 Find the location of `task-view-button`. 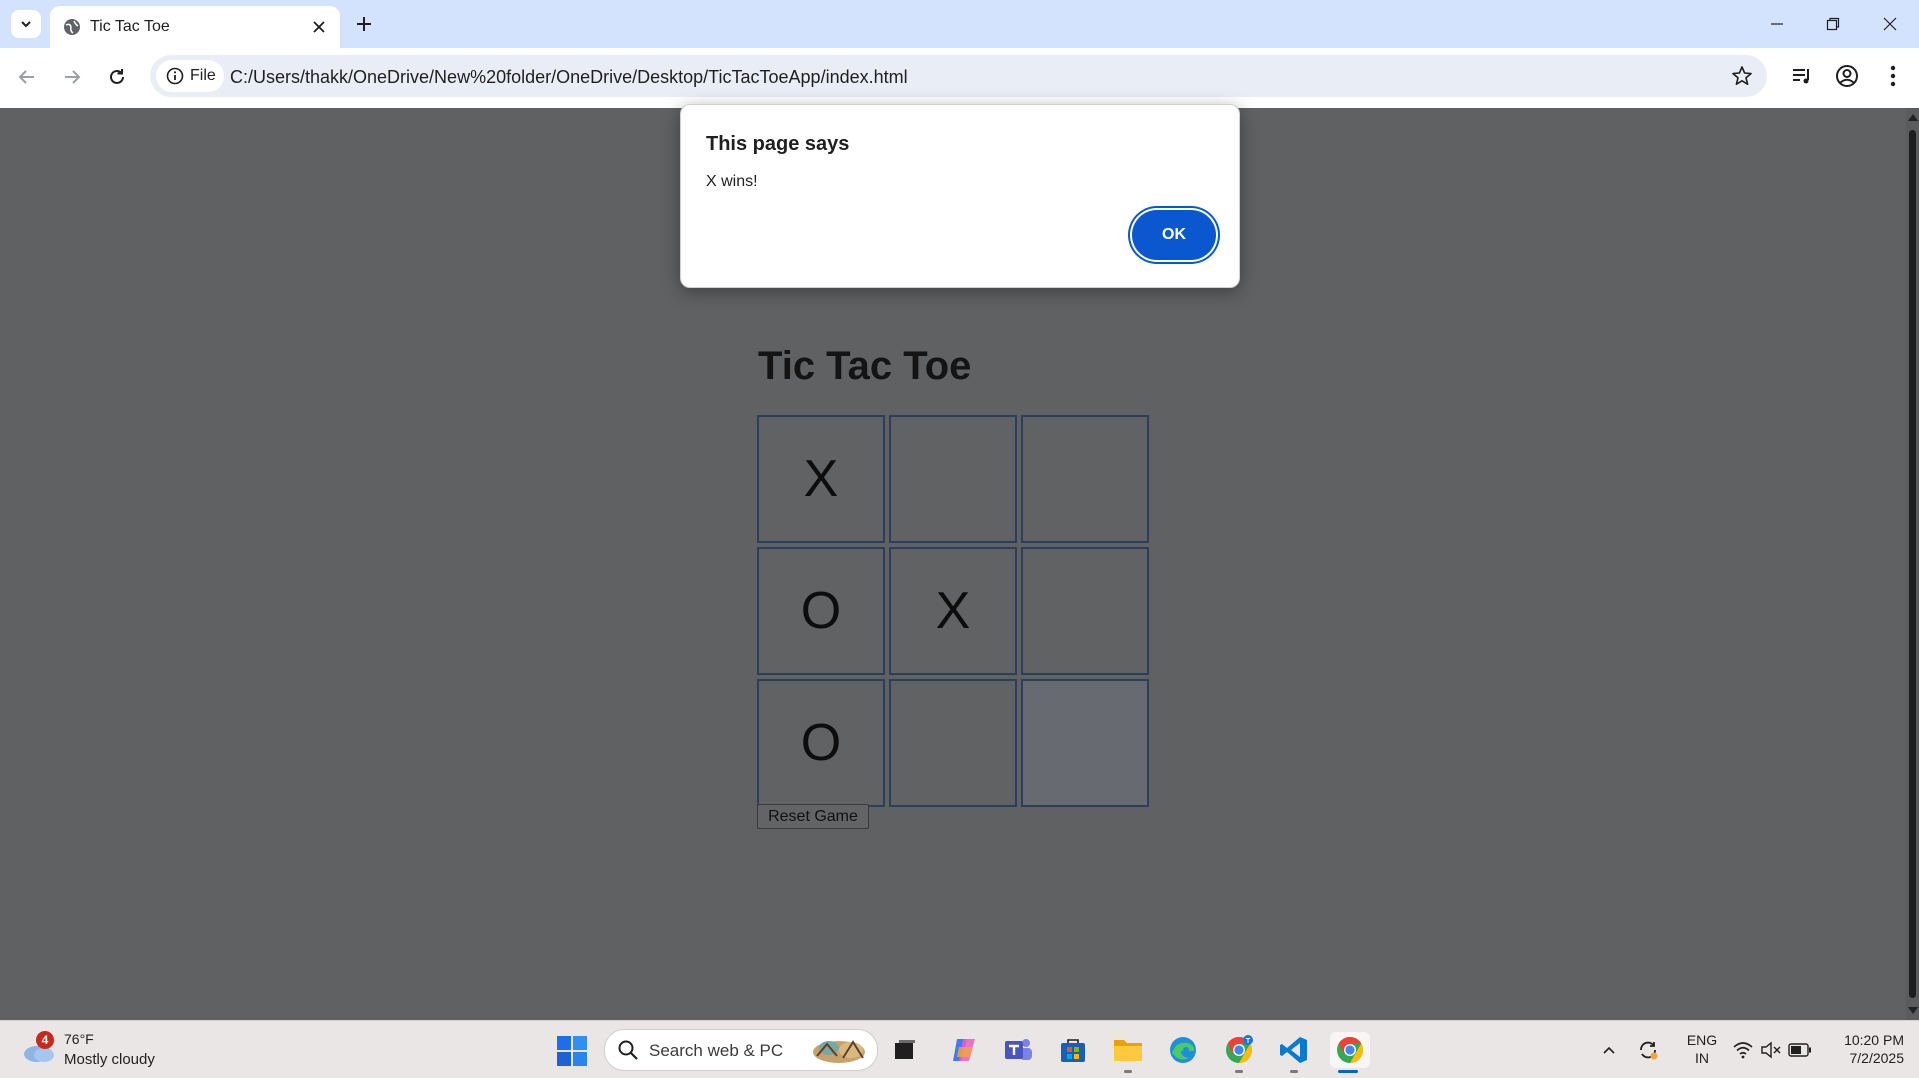

task-view-button is located at coordinates (905, 1050).